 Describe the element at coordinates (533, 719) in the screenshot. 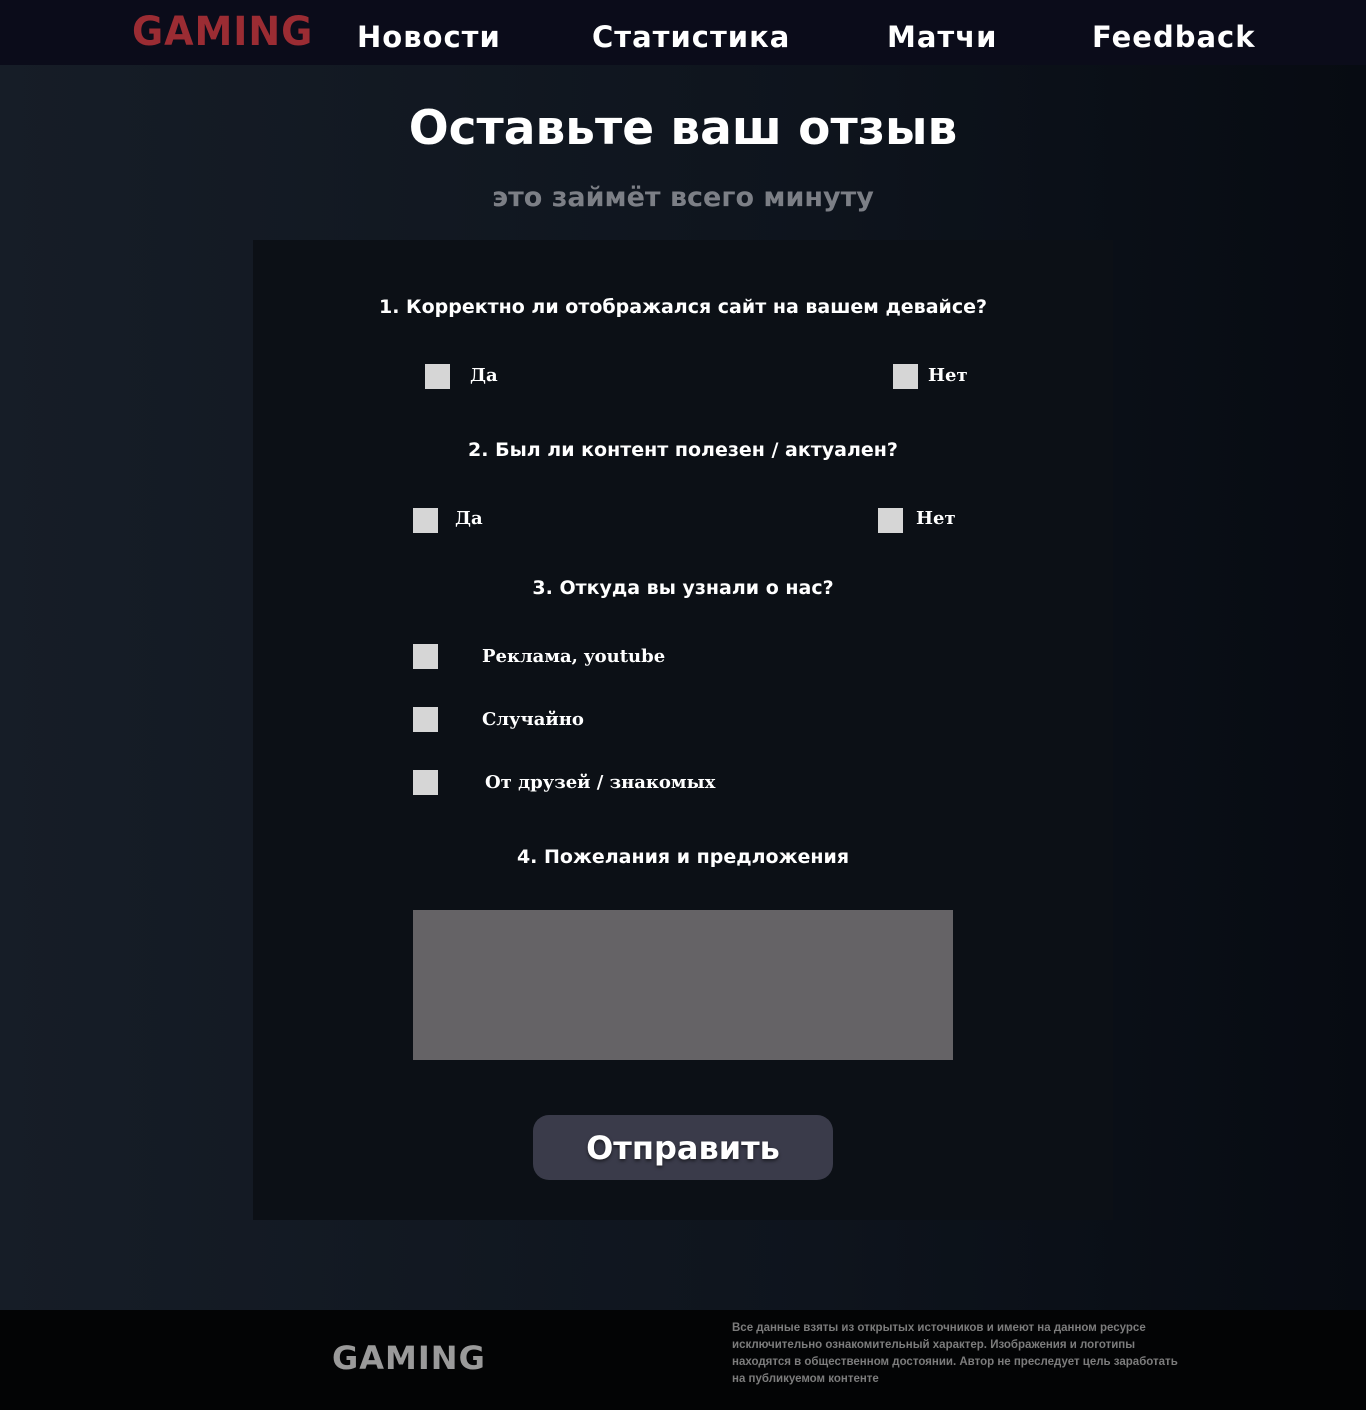

I see `q3-random-label: Случайно` at that location.